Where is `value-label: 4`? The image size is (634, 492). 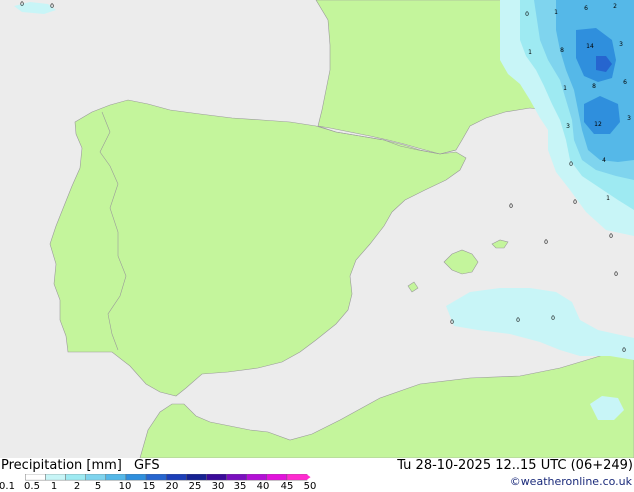 value-label: 4 is located at coordinates (604, 160).